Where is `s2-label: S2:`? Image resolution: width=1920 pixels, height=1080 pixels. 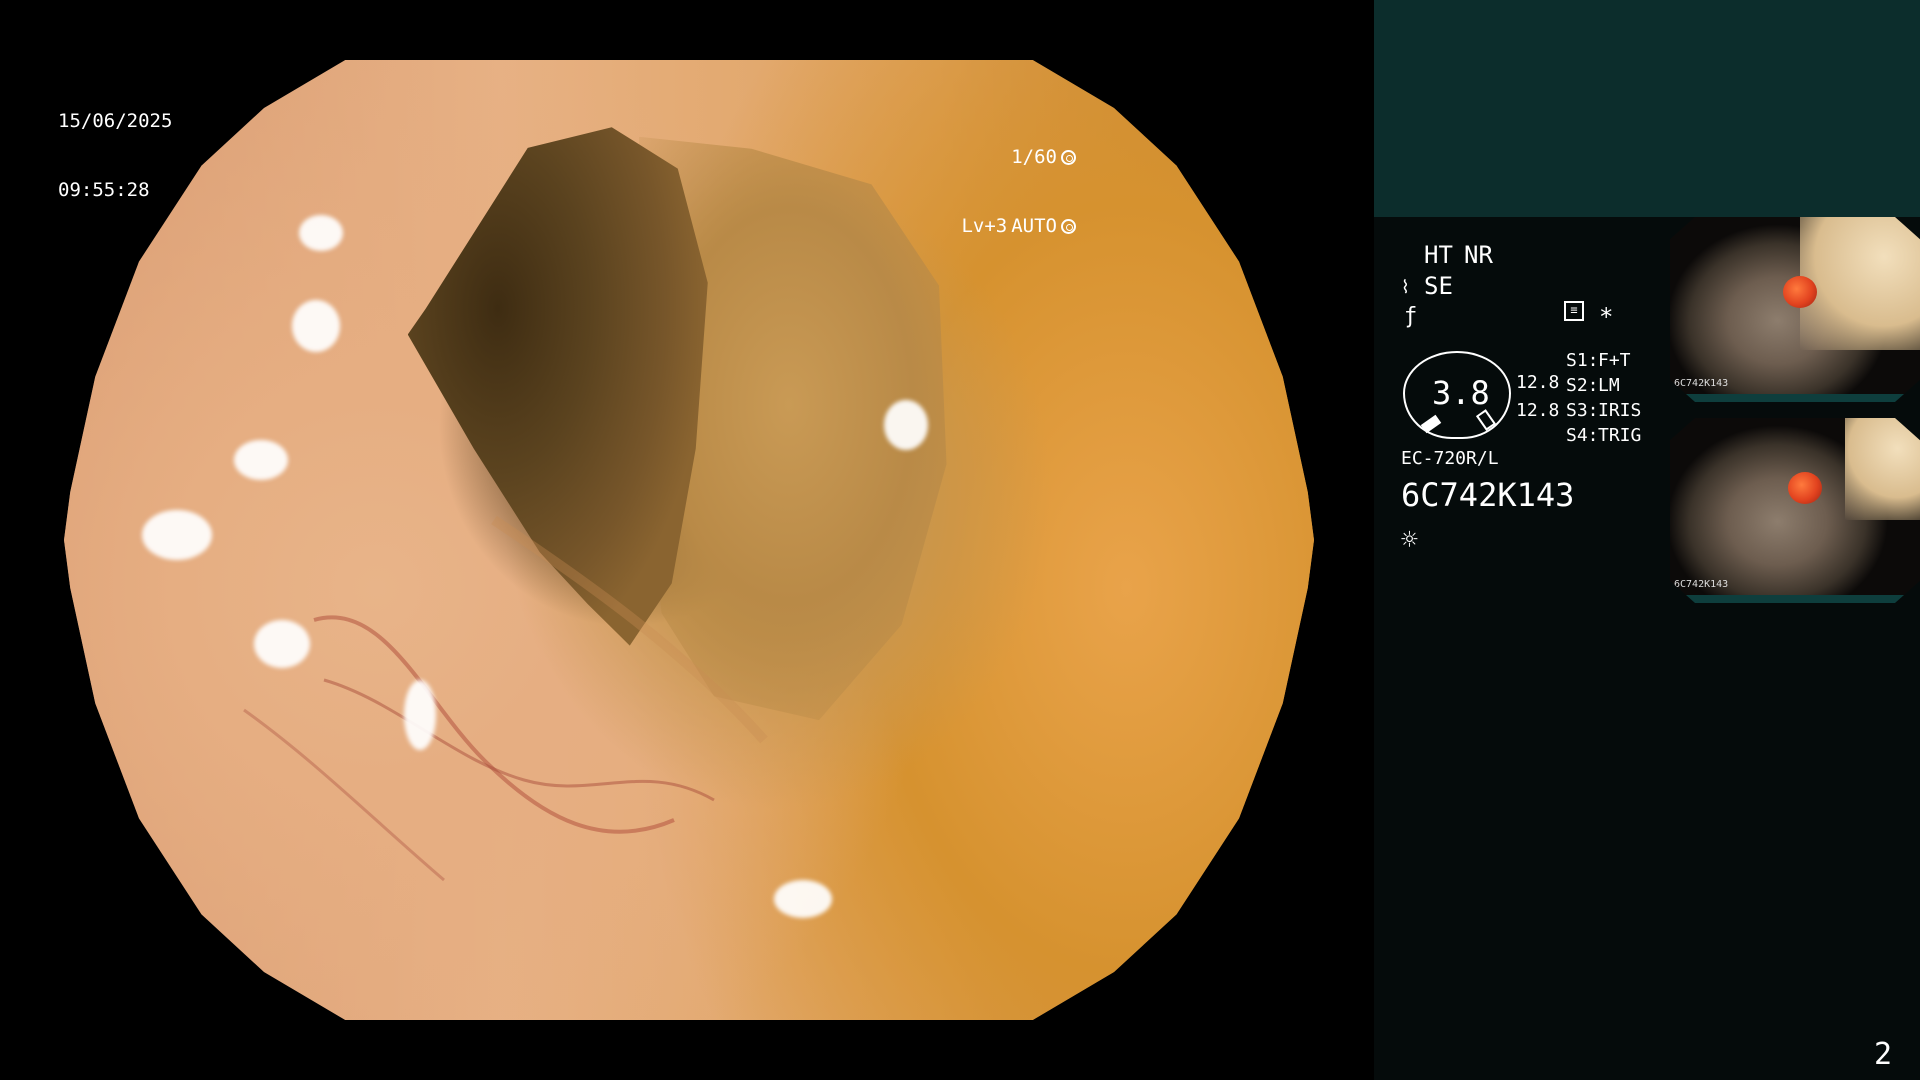 s2-label: S2: is located at coordinates (1582, 385).